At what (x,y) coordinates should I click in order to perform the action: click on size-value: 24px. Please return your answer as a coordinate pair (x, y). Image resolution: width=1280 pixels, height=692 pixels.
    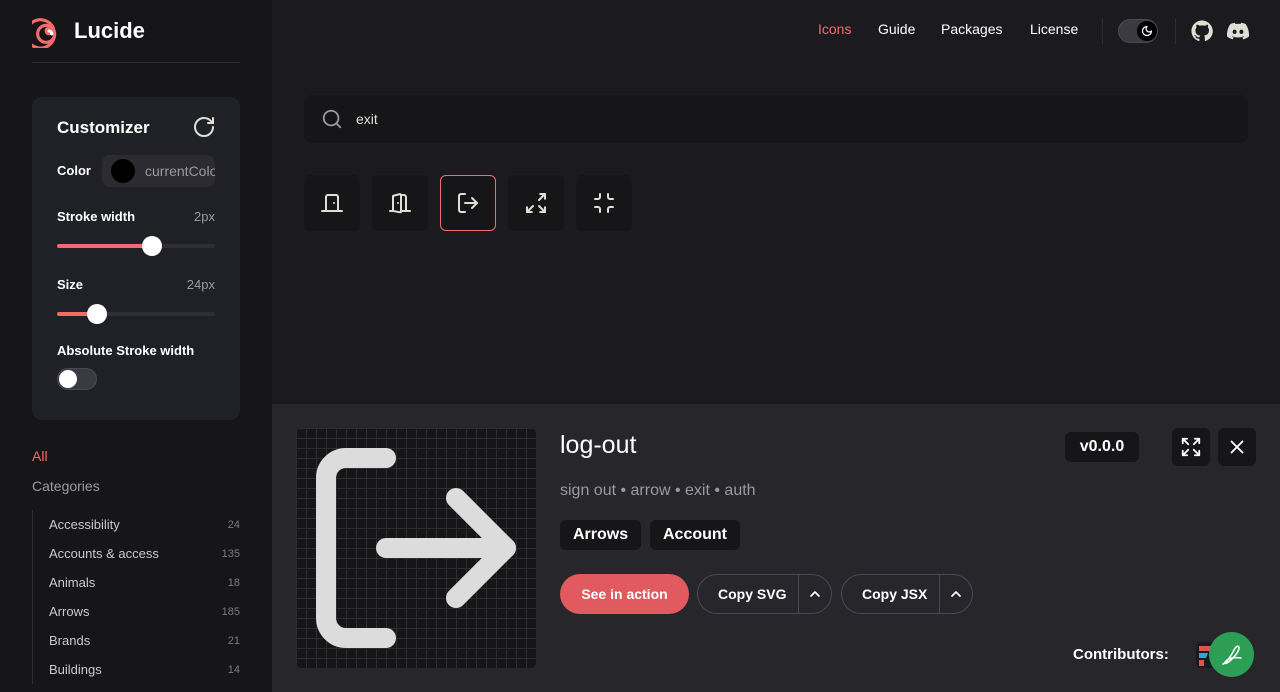
    Looking at the image, I should click on (200, 284).